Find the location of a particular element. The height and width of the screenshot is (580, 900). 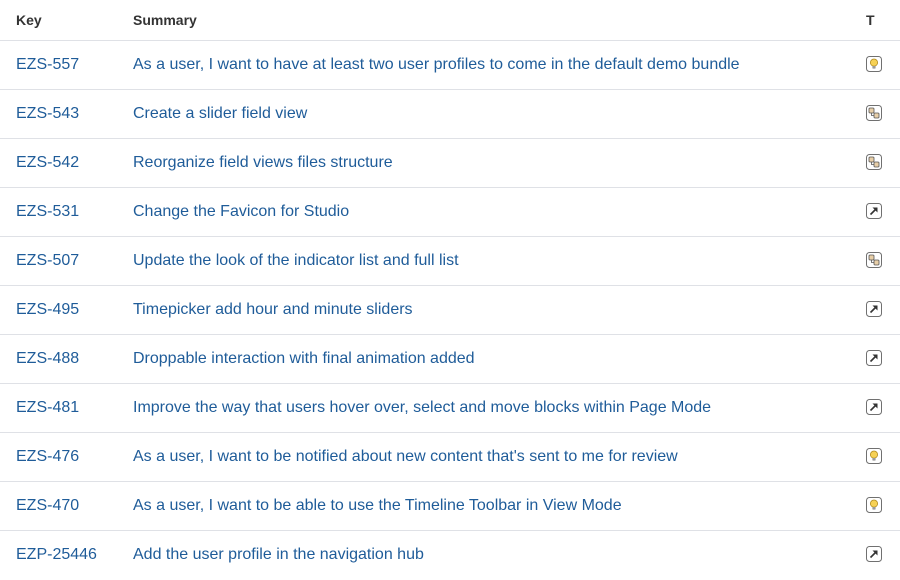

issue-summary-cell: Change the Favicon for Studio is located at coordinates (499, 211).